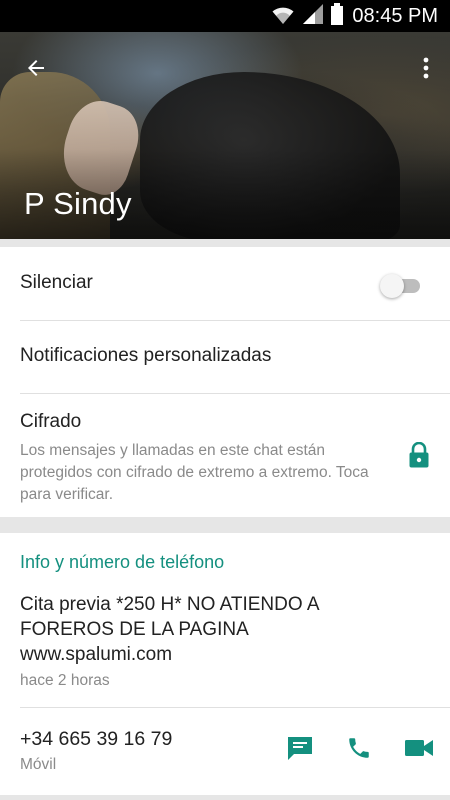 The height and width of the screenshot is (800, 450). I want to click on call-button, so click(359, 750).